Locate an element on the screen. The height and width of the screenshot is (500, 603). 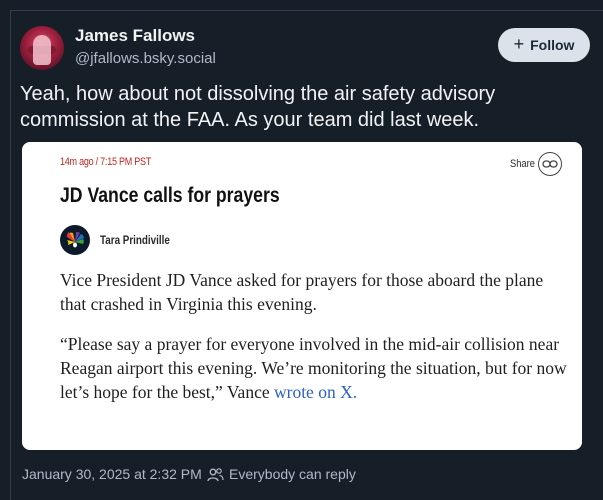
article-author: Tara Prindiville is located at coordinates (135, 240).